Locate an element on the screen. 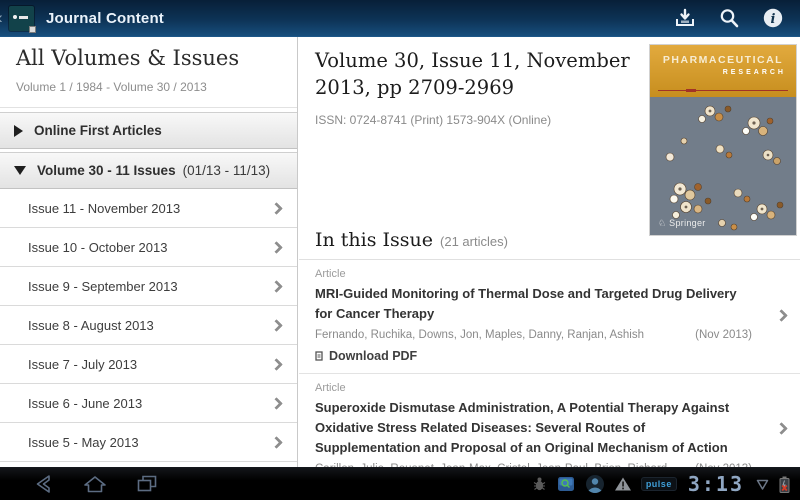 The width and height of the screenshot is (800, 500). publisher-logo: ♘ Springer is located at coordinates (682, 223).